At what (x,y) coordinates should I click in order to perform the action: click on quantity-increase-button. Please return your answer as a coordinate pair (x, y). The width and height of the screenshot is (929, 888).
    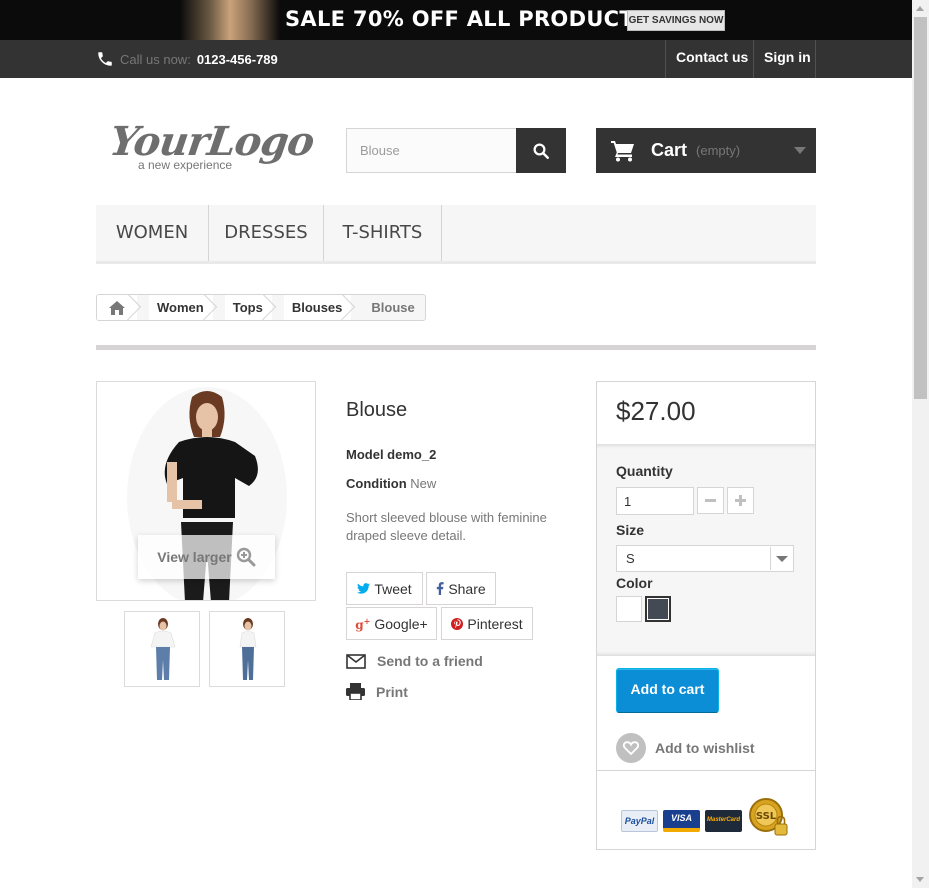
    Looking at the image, I should click on (740, 500).